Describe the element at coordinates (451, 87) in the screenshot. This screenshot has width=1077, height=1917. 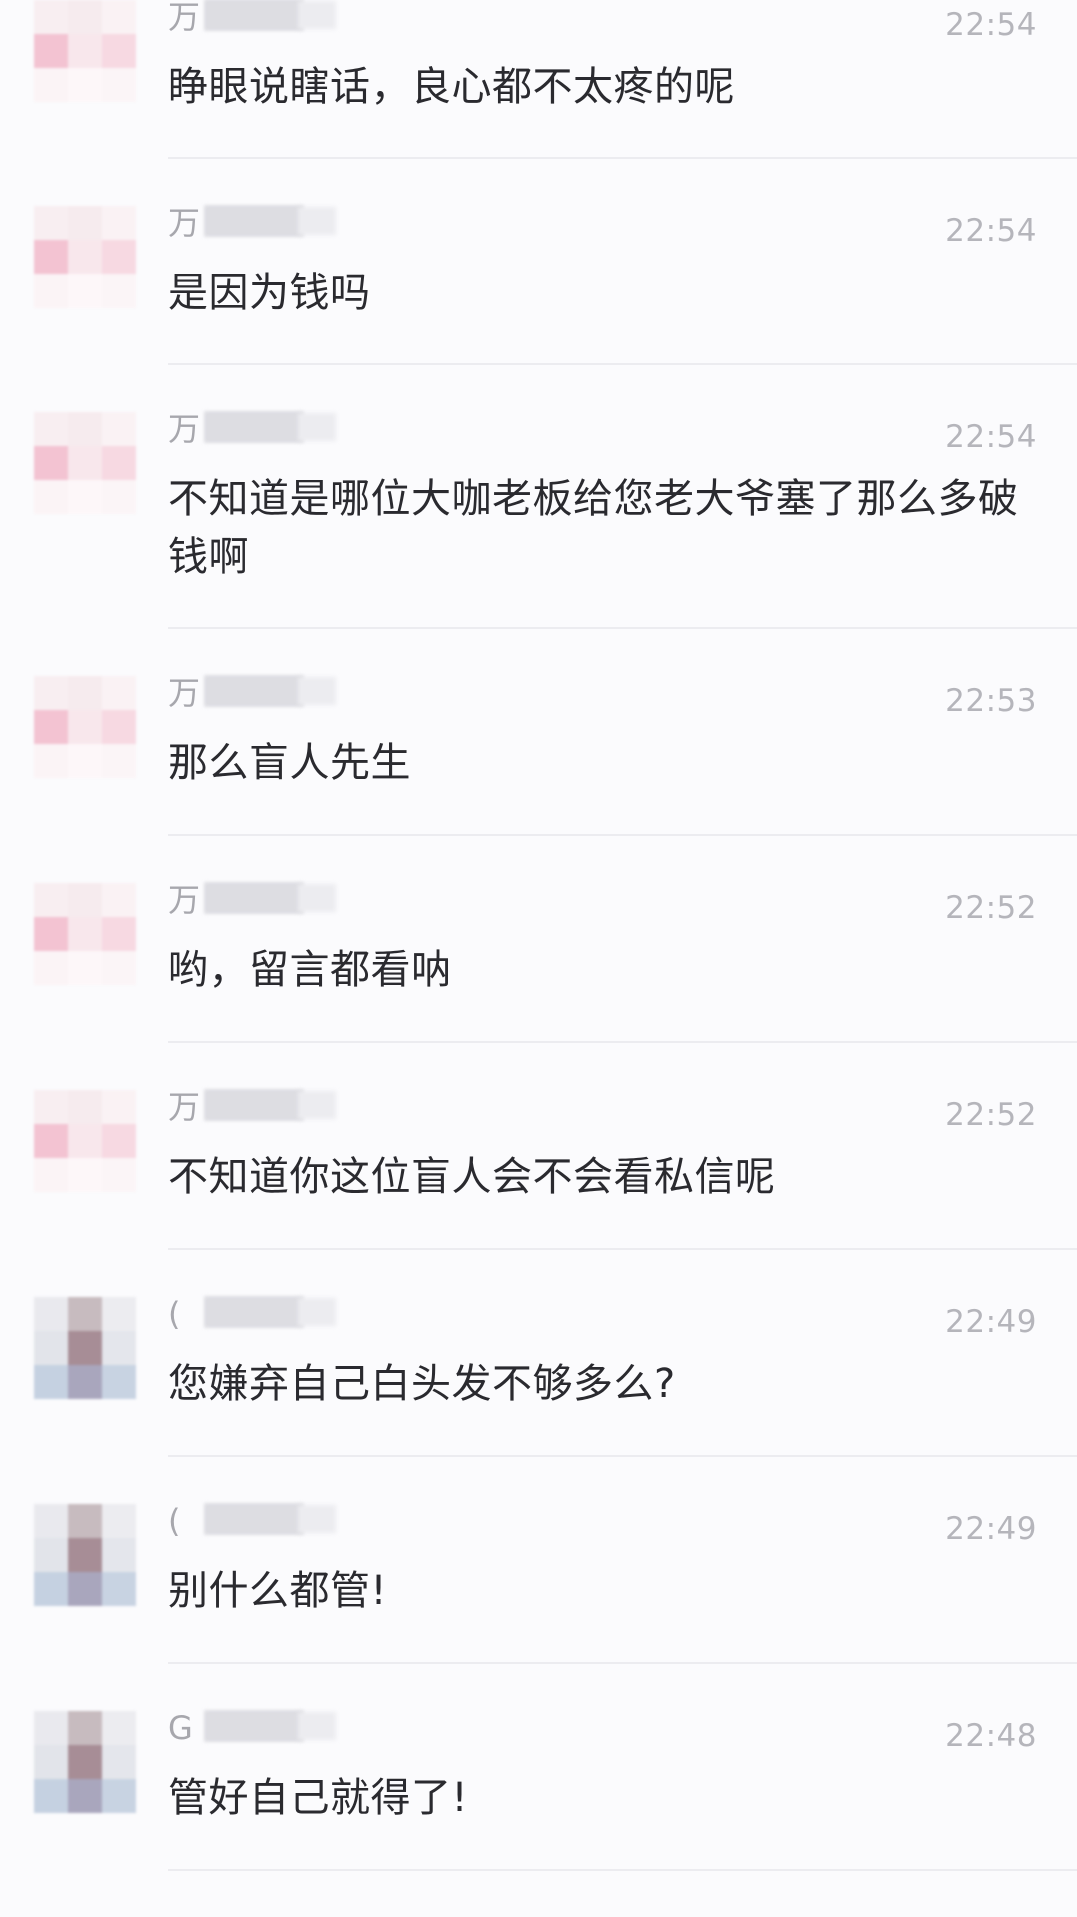
I see `message-text: 睁眼说瞎话，良心都不太疼的呢` at that location.